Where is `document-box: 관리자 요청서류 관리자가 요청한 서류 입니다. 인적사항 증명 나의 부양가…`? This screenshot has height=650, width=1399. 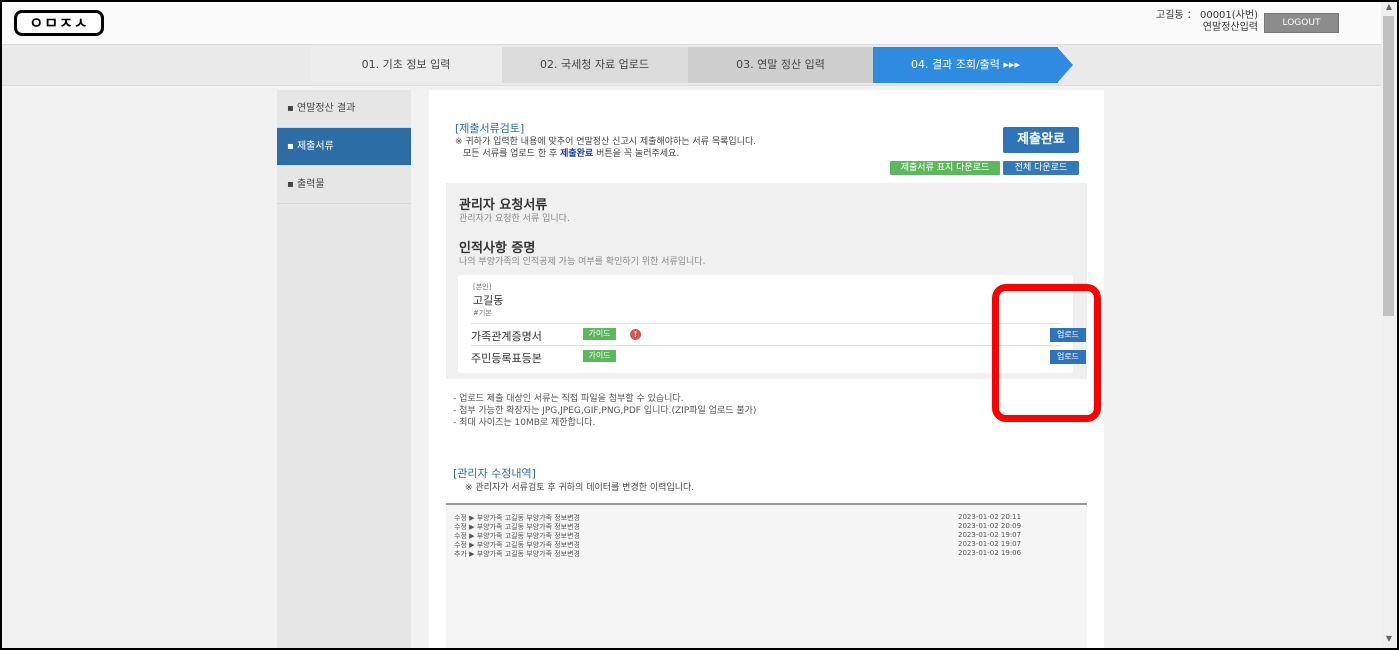 document-box: 관리자 요청서류 관리자가 요청한 서류 입니다. 인적사항 증명 나의 부양가… is located at coordinates (766, 281).